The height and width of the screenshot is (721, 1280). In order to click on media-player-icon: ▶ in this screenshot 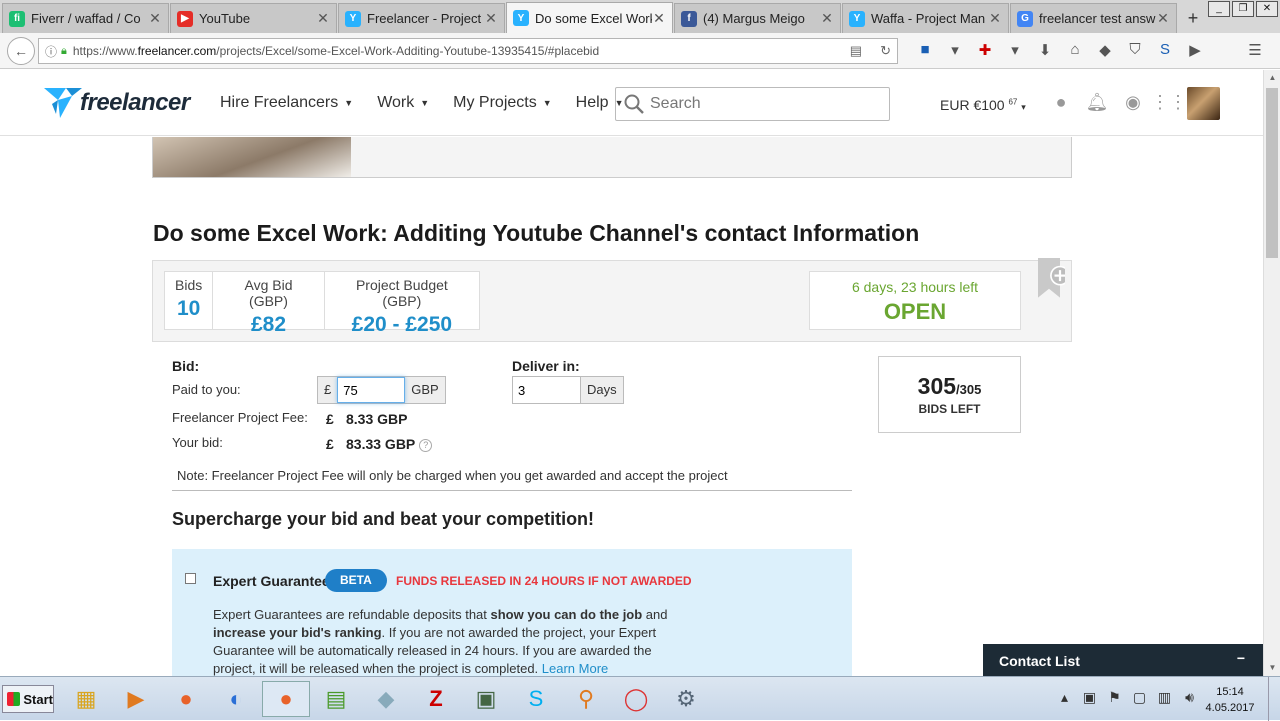, I will do `click(136, 699)`.